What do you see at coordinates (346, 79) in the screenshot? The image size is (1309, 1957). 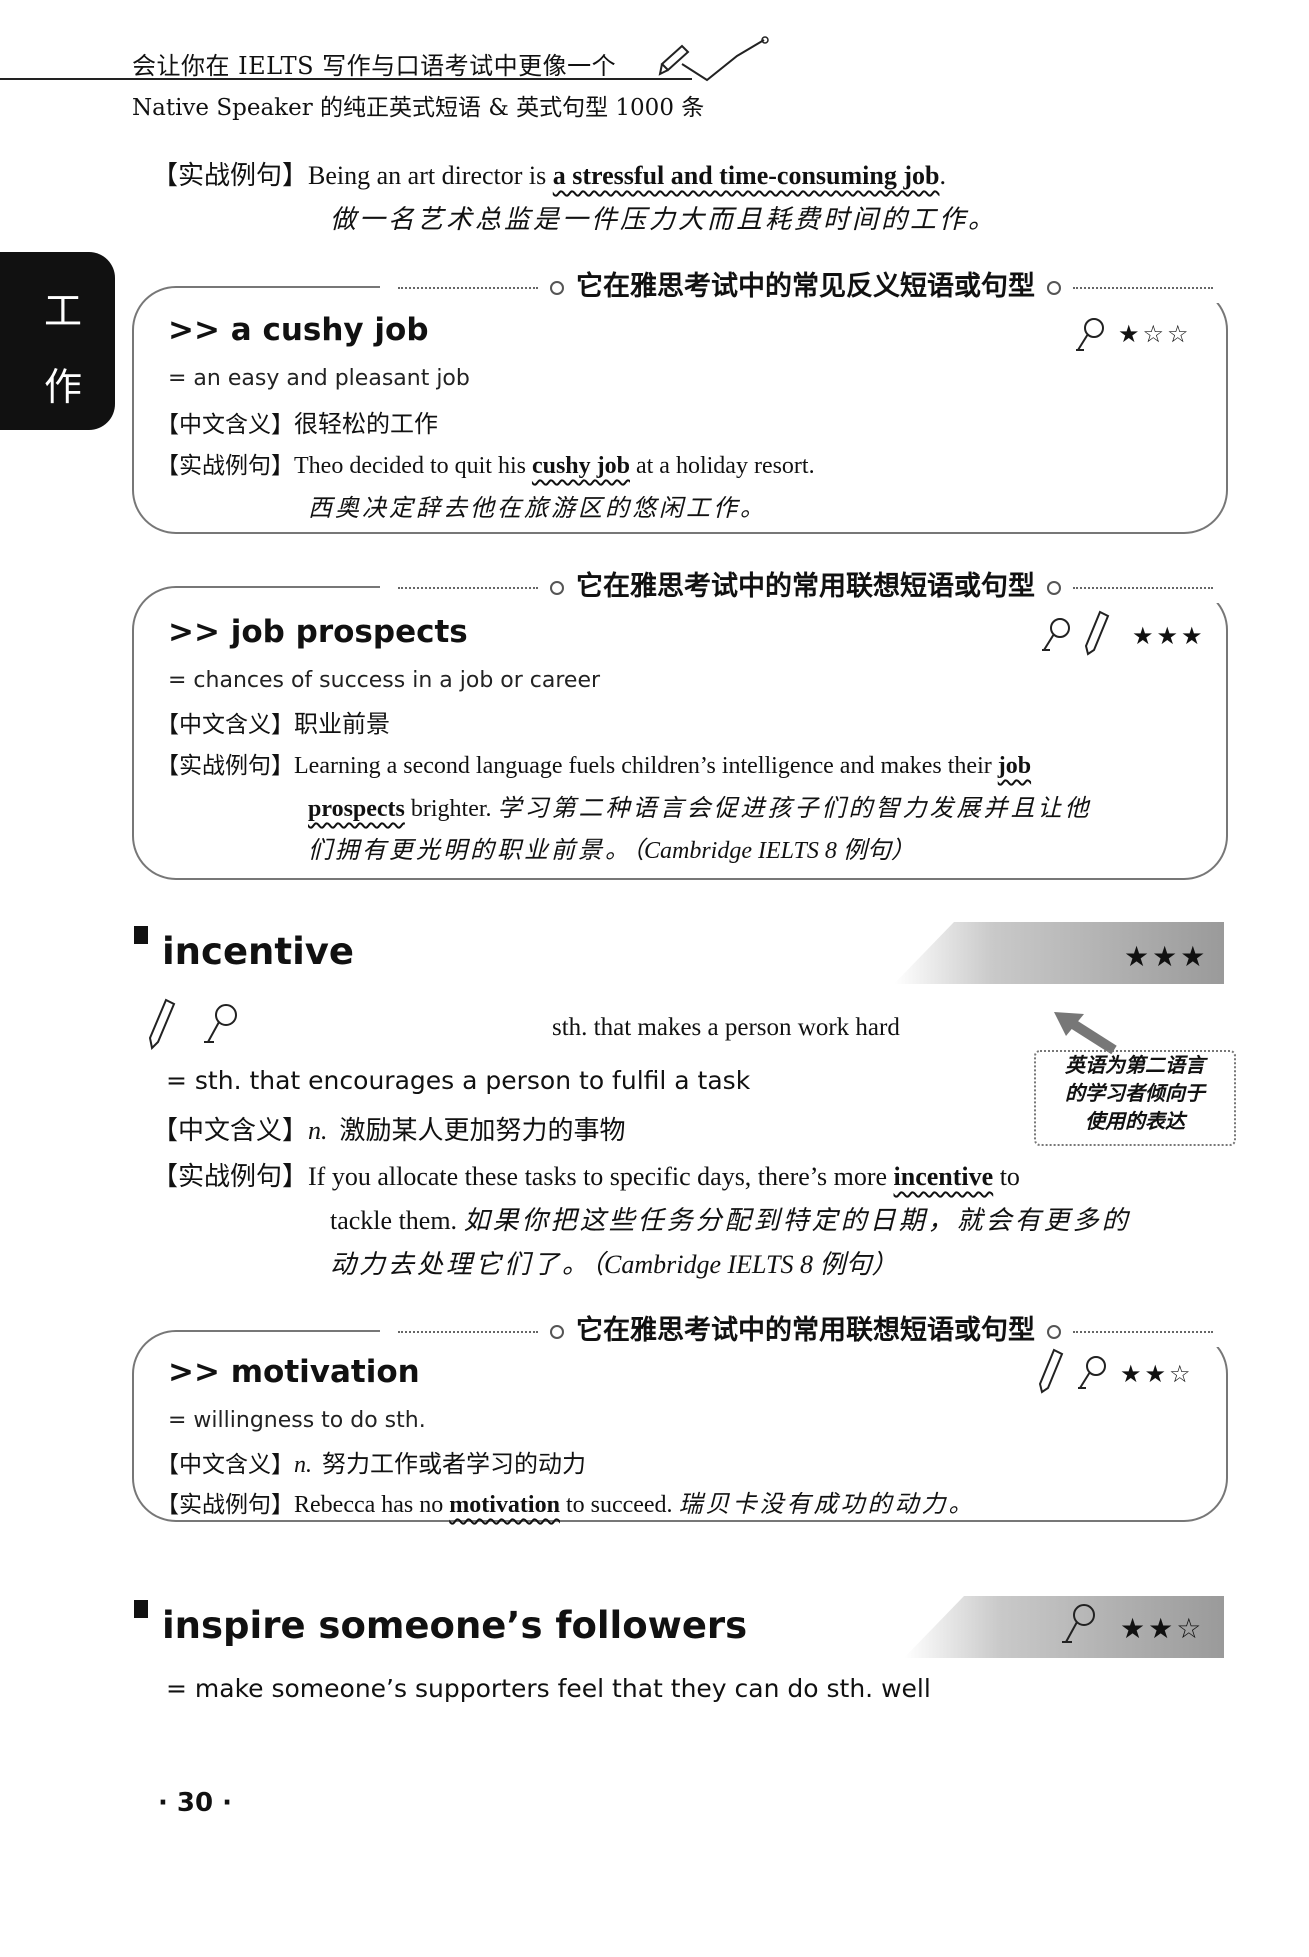 I see `header-rule` at bounding box center [346, 79].